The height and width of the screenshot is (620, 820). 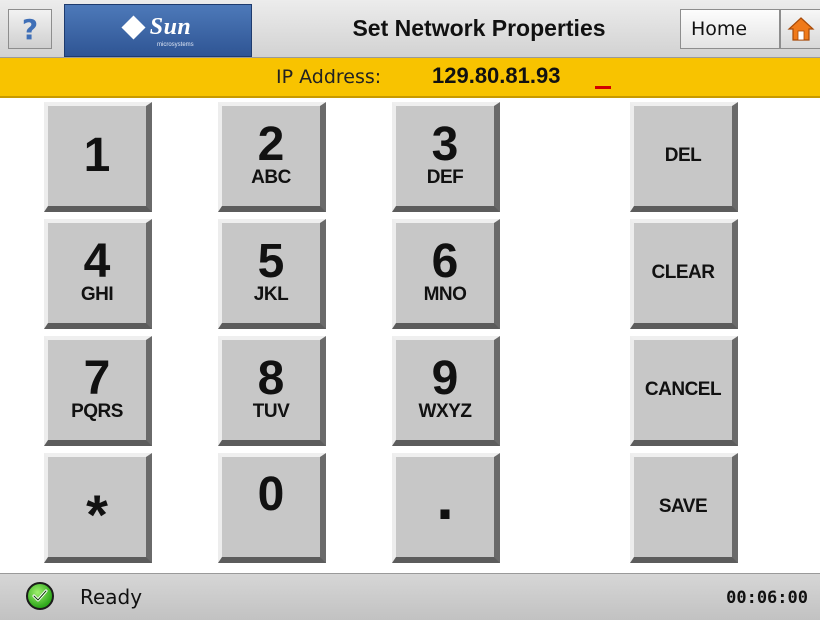 I want to click on key-1: 1, so click(x=98, y=157).